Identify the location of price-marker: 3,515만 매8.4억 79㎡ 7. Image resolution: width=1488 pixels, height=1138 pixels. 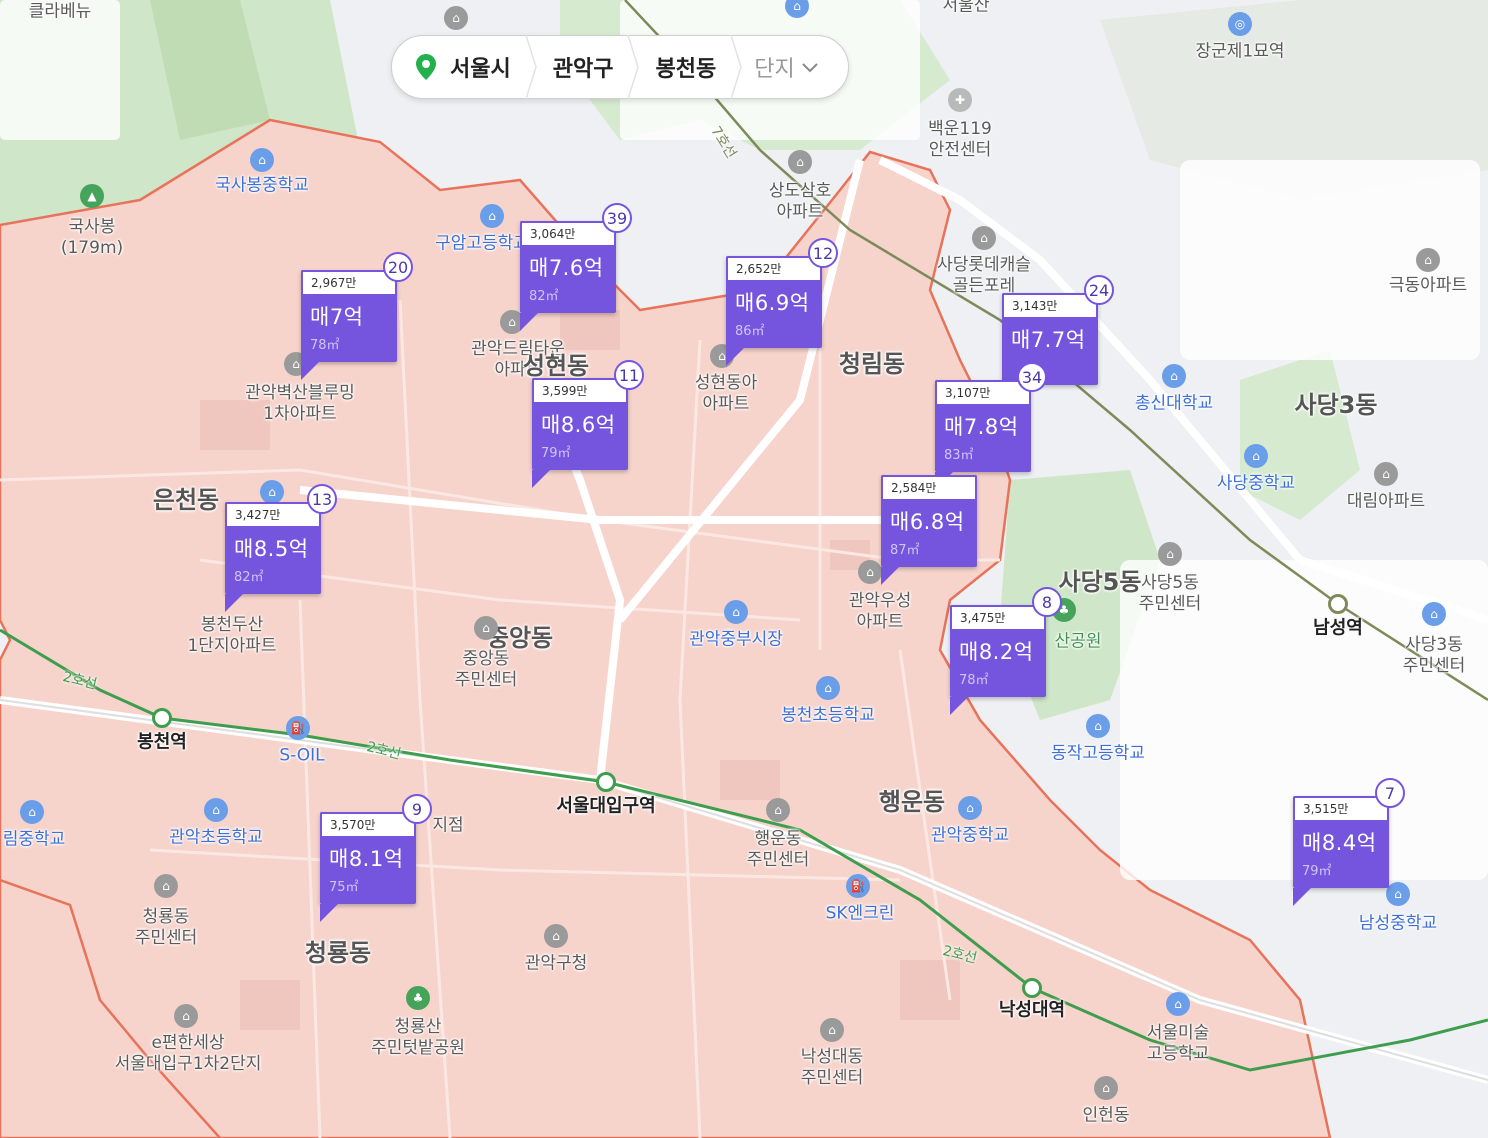
(1349, 842).